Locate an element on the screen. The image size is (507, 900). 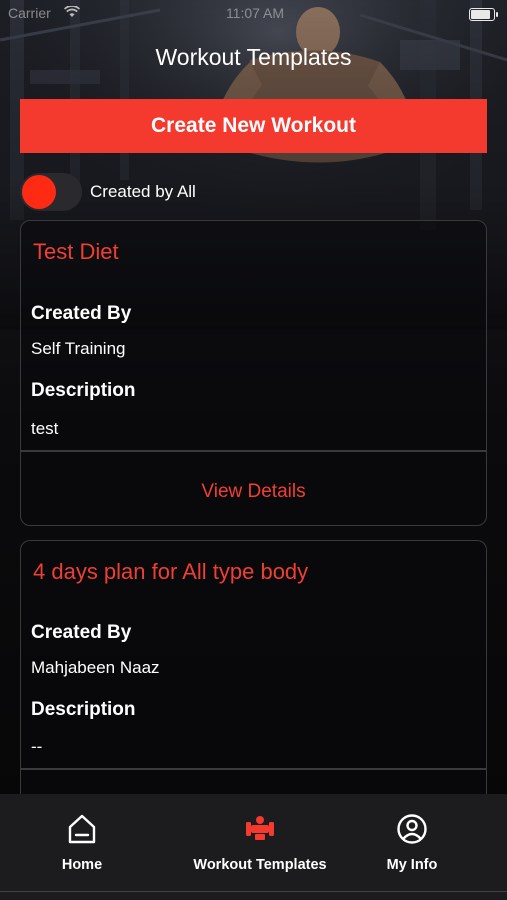
home-icon is located at coordinates (82, 831).